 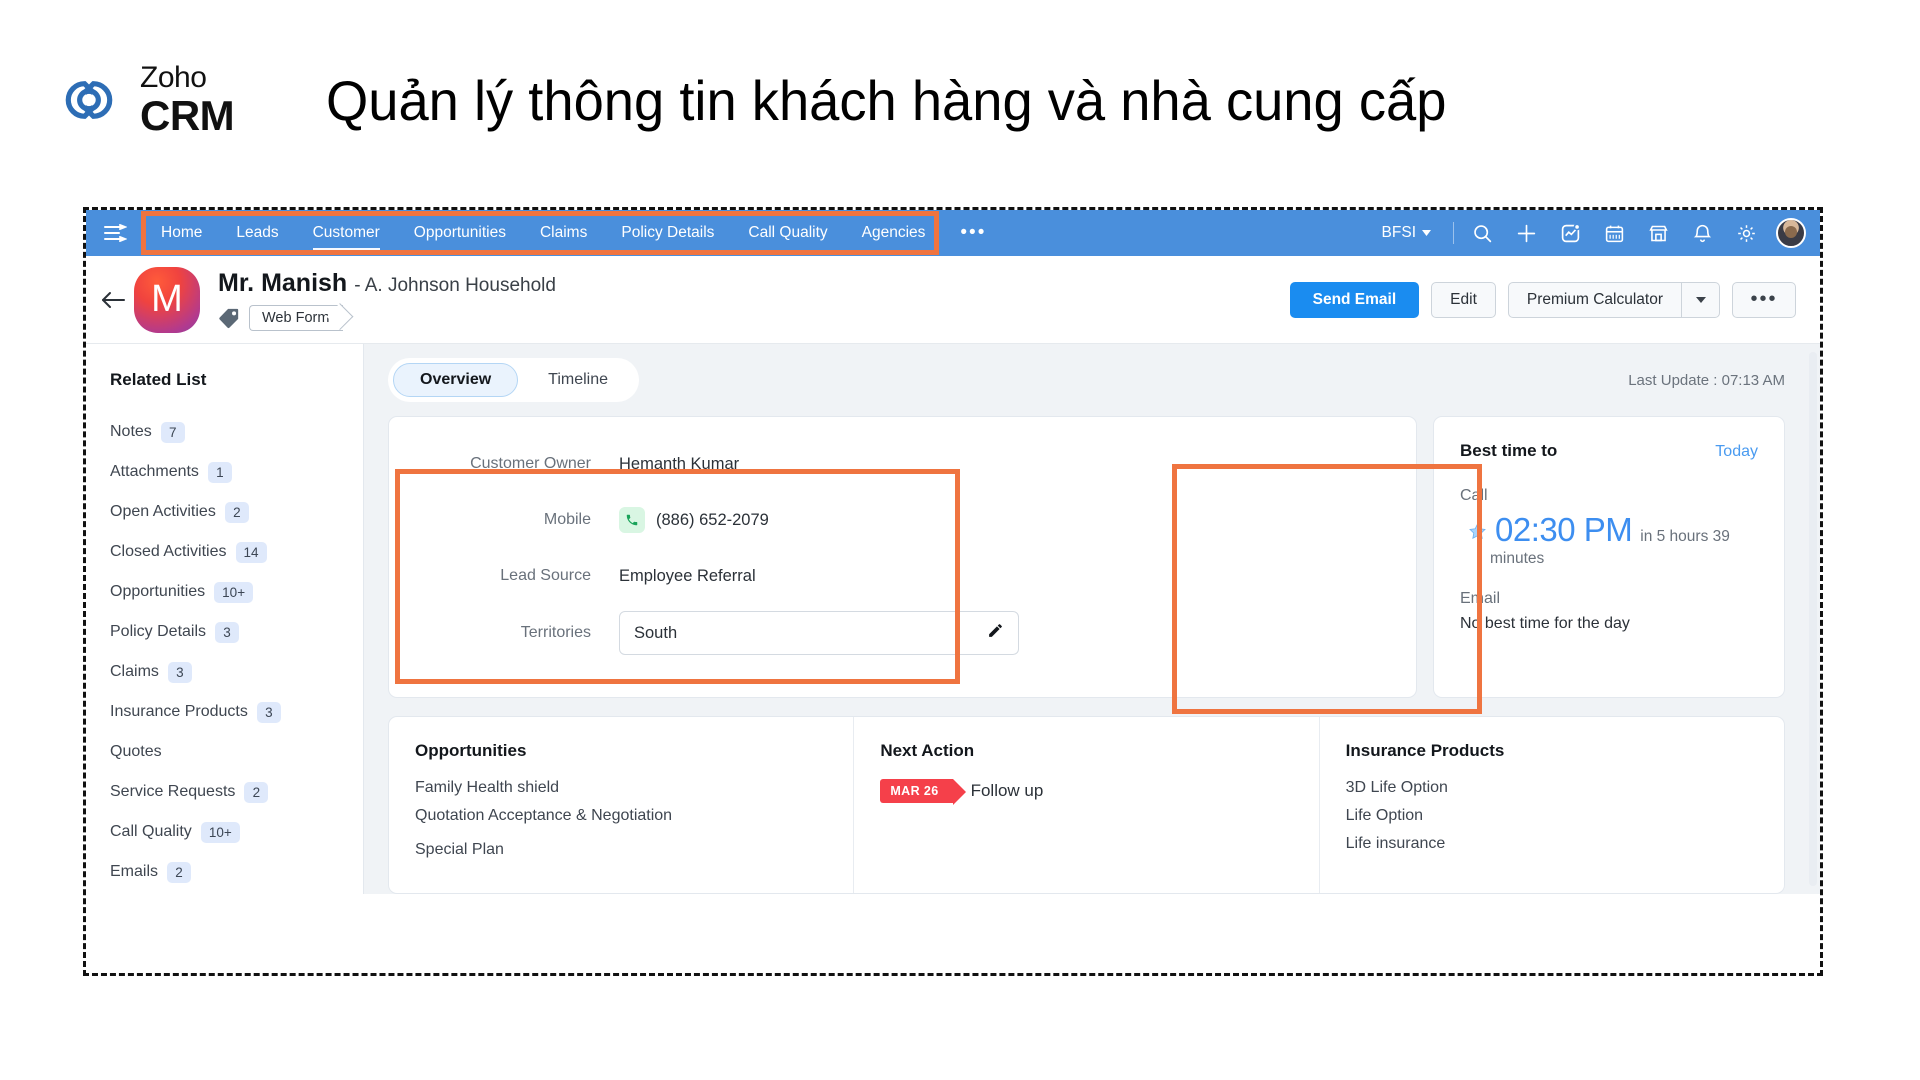 What do you see at coordinates (256, 792) in the screenshot?
I see `sidebar-item-count: 2` at bounding box center [256, 792].